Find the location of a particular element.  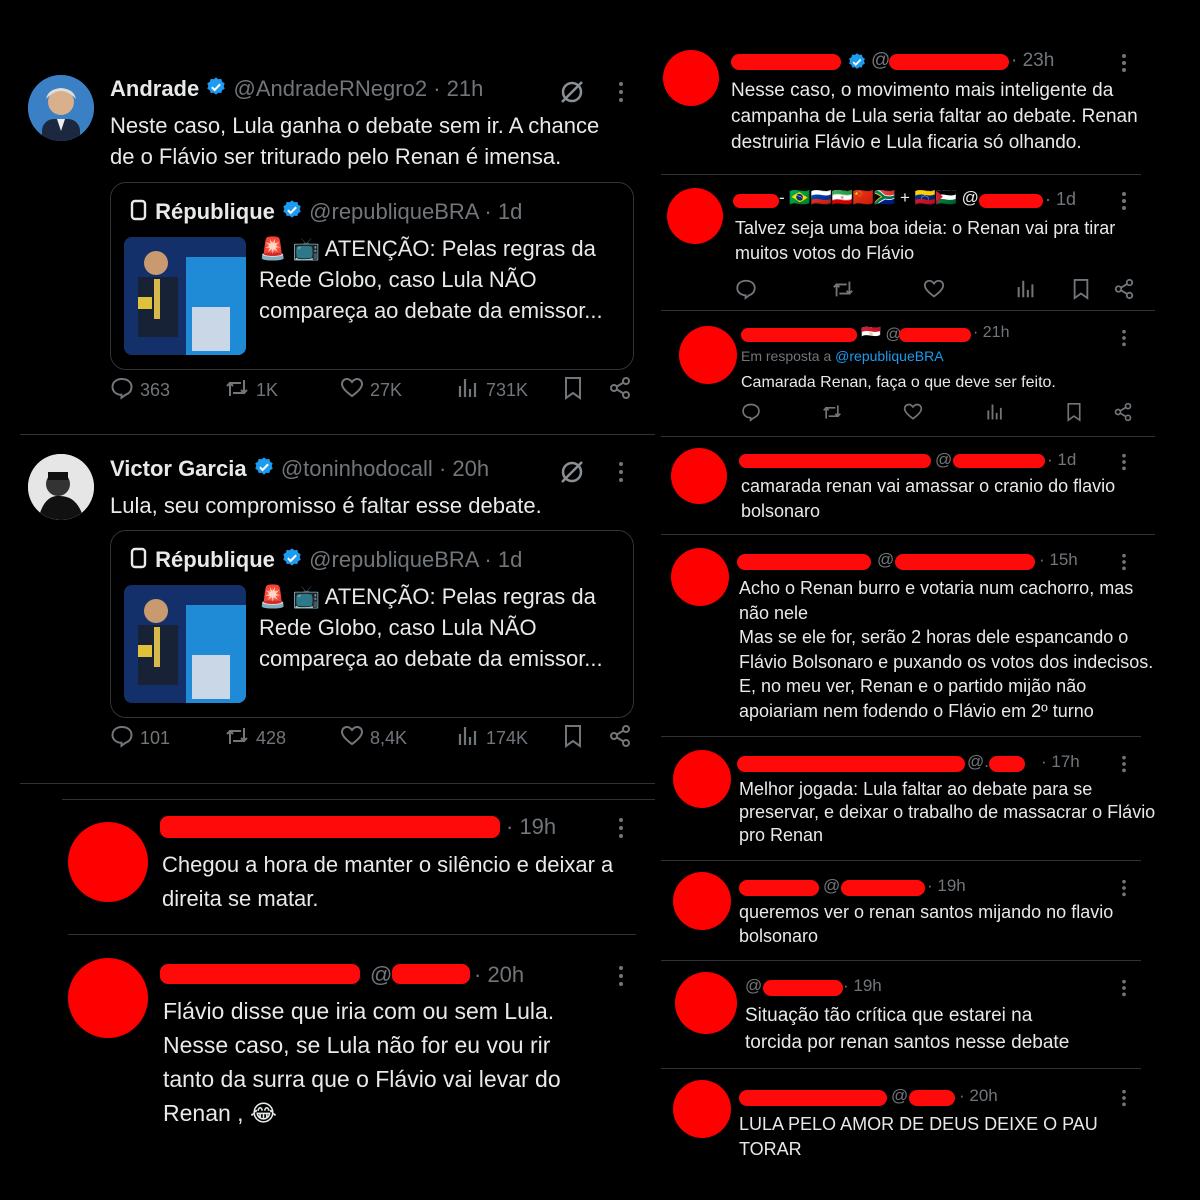

repost-button: 428 is located at coordinates (255, 738).